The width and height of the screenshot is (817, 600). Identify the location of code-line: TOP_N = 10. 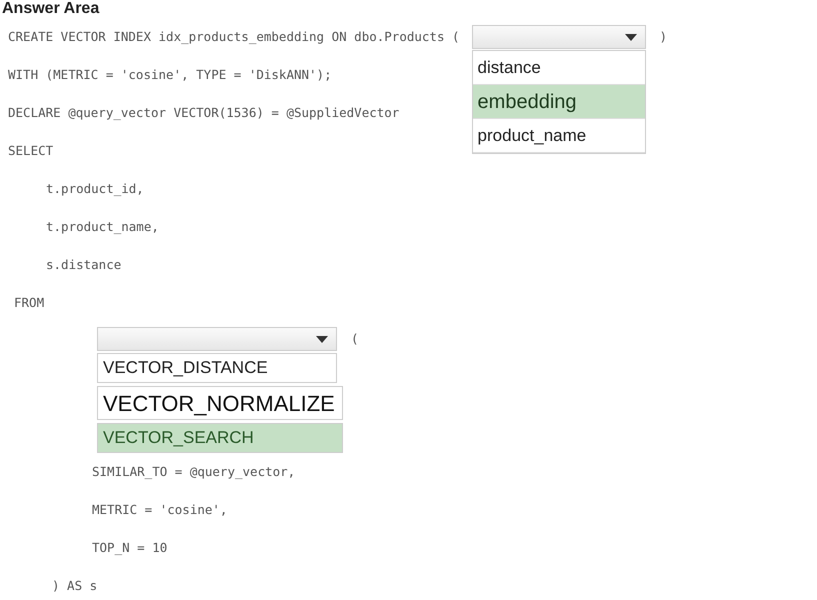
(130, 547).